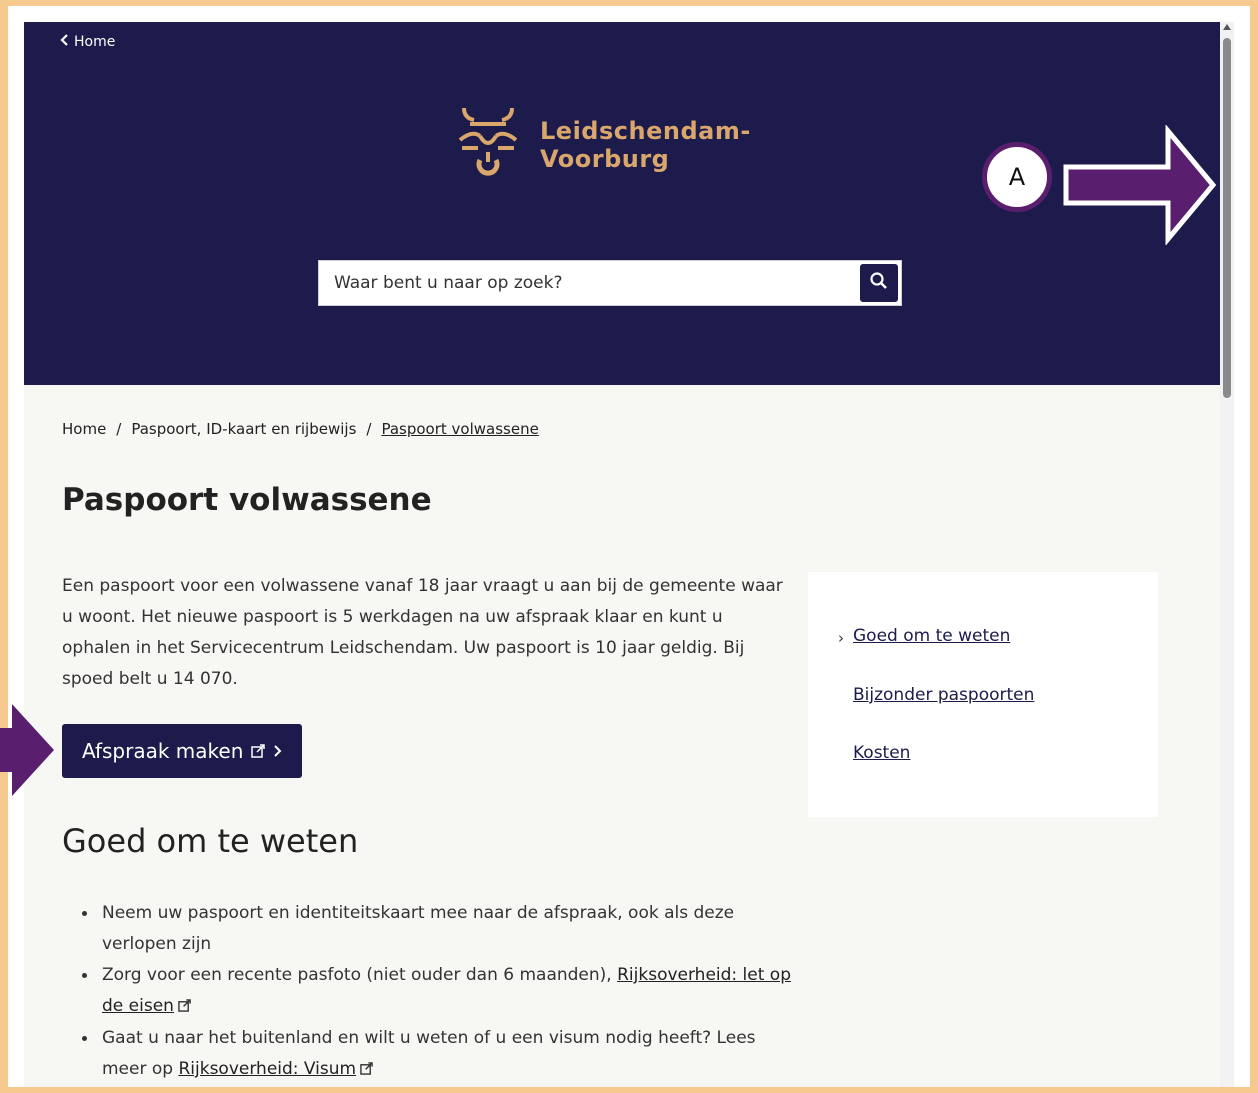  I want to click on breadcrumb-current: Paspoort volwassene, so click(459, 429).